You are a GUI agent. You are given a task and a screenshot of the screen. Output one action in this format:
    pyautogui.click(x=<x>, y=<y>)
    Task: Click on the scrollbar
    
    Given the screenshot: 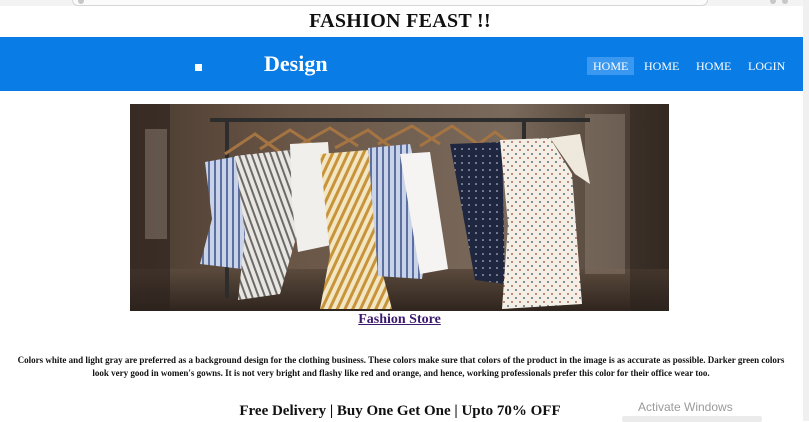 What is the action you would take?
    pyautogui.click(x=806, y=210)
    